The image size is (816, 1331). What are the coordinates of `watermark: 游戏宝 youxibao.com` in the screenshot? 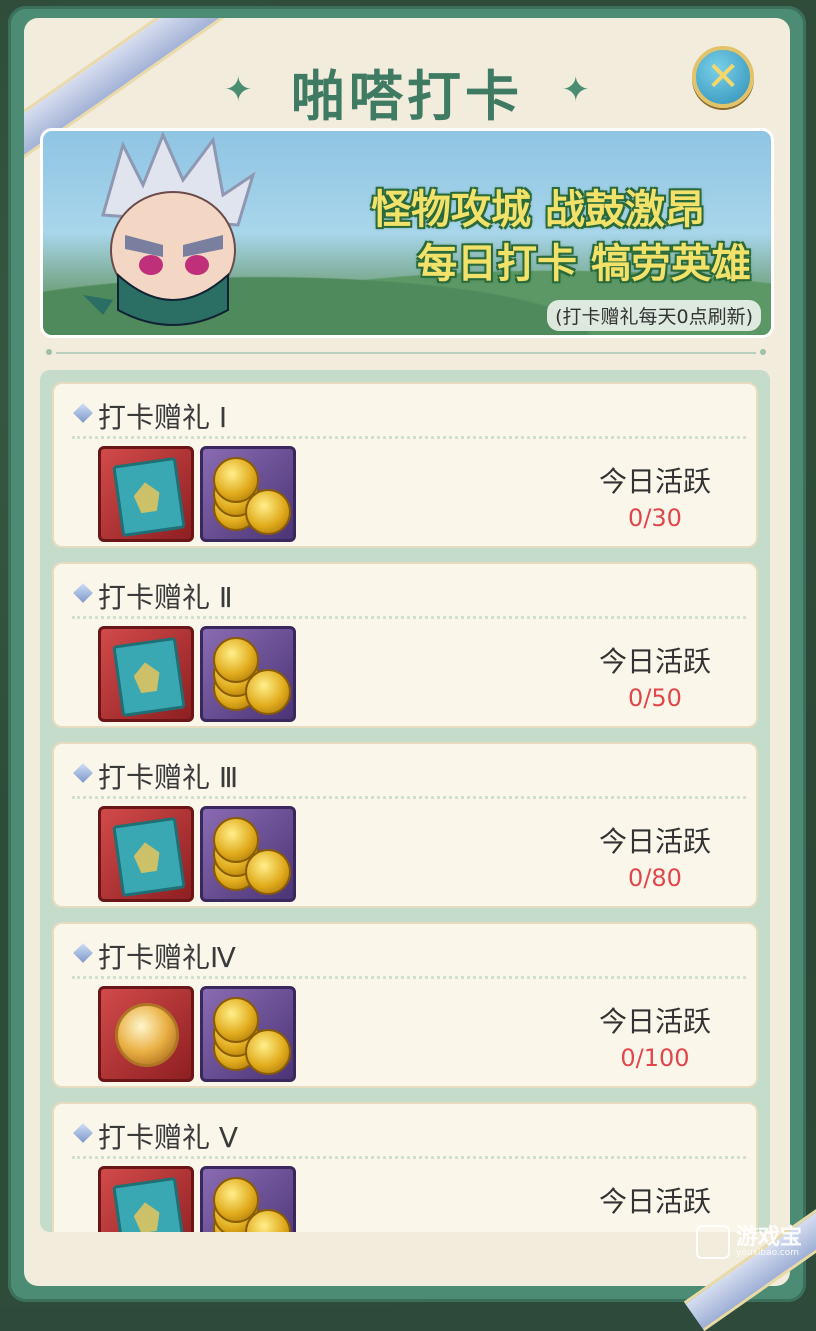 It's located at (748, 1241).